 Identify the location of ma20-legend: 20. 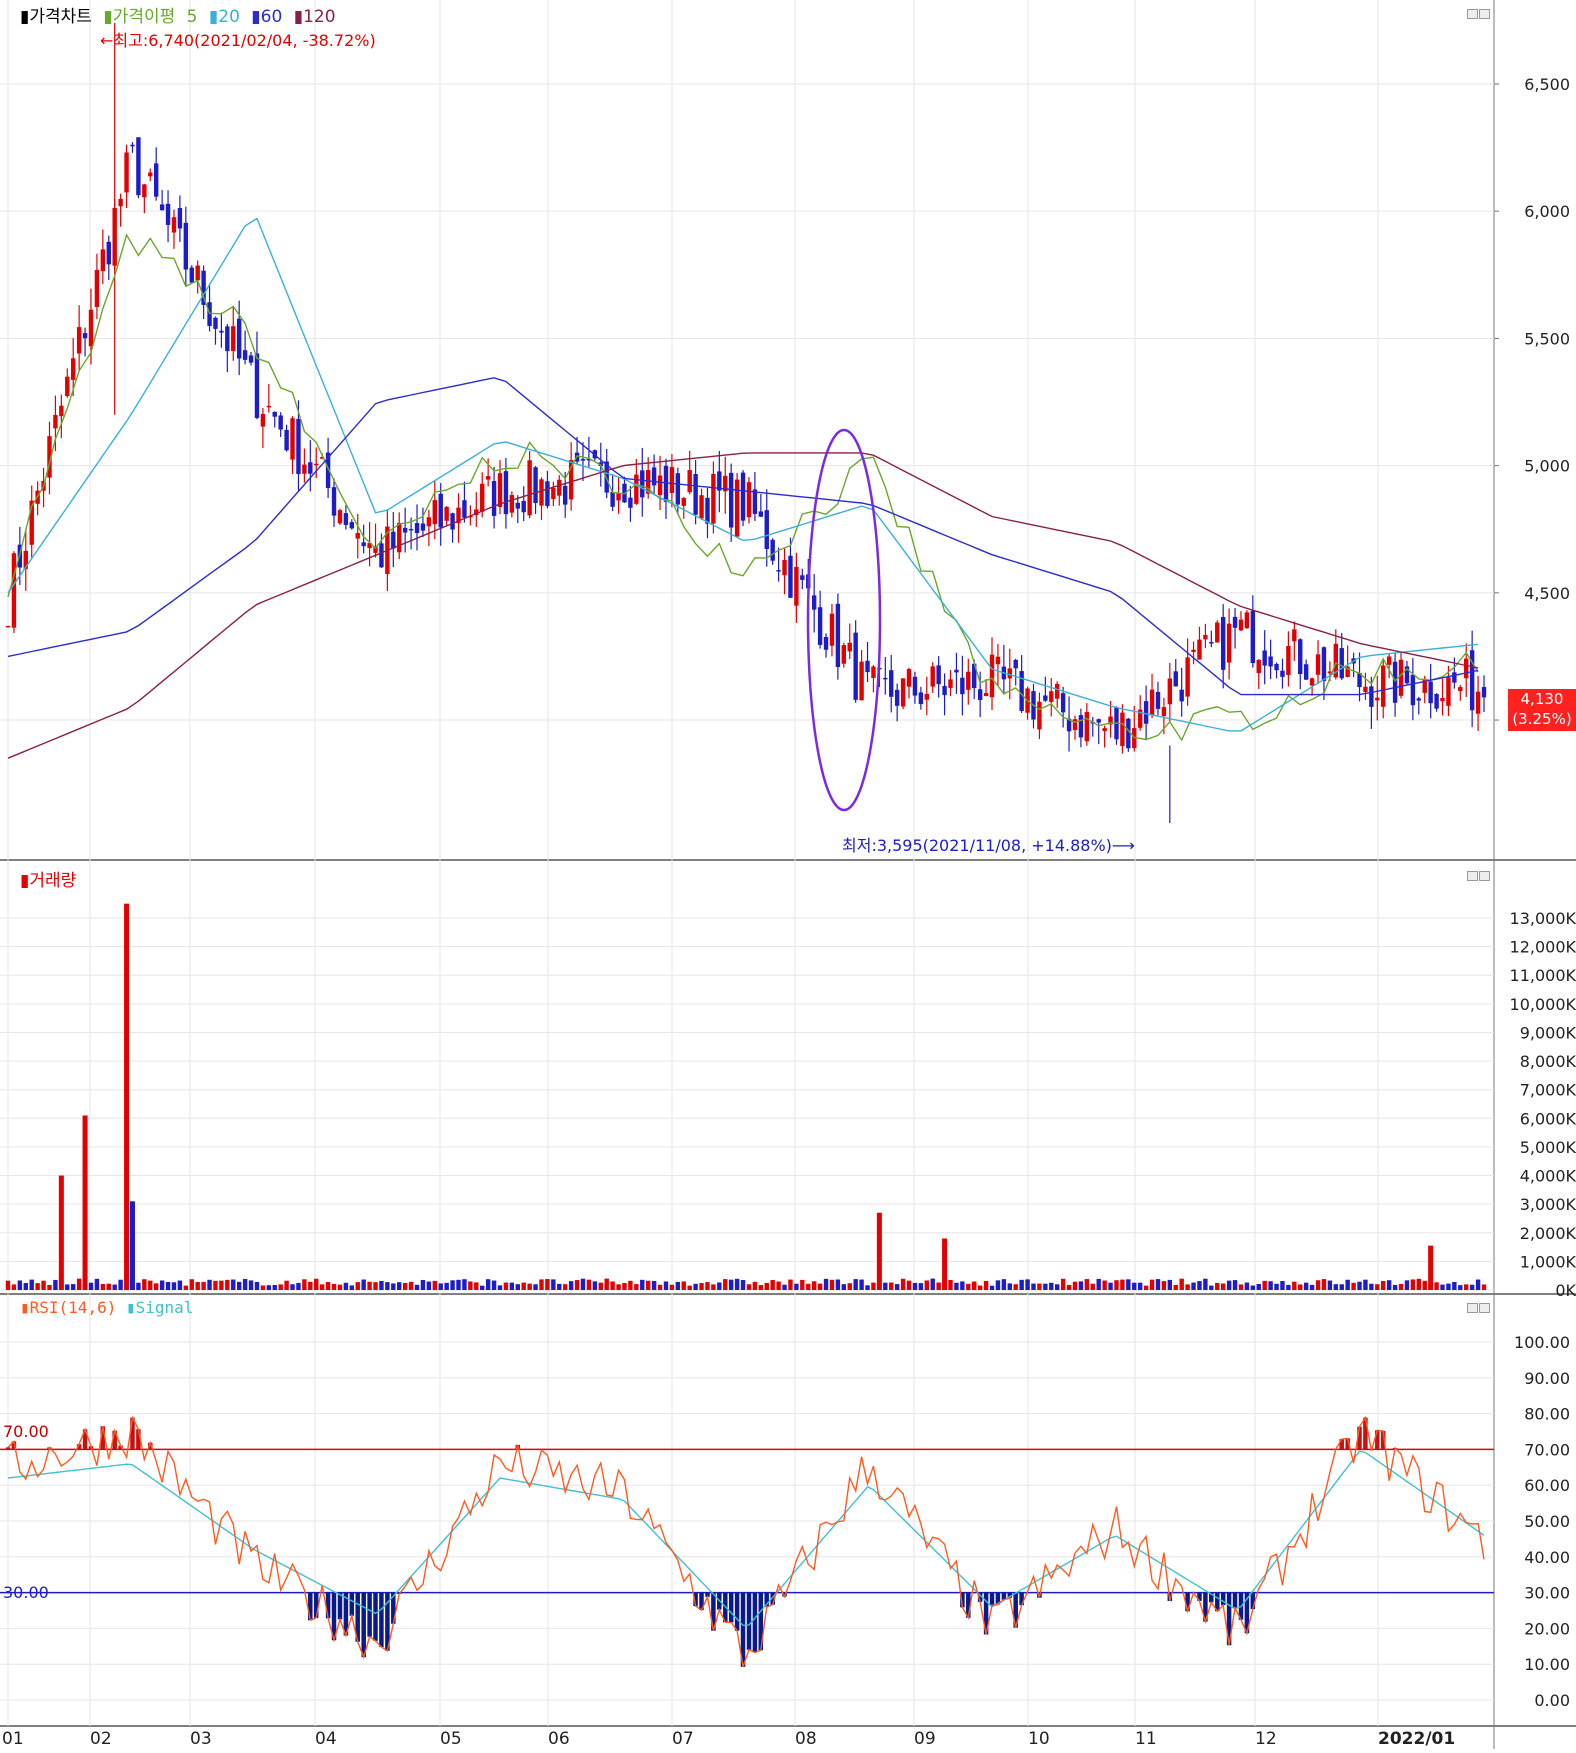
(229, 17).